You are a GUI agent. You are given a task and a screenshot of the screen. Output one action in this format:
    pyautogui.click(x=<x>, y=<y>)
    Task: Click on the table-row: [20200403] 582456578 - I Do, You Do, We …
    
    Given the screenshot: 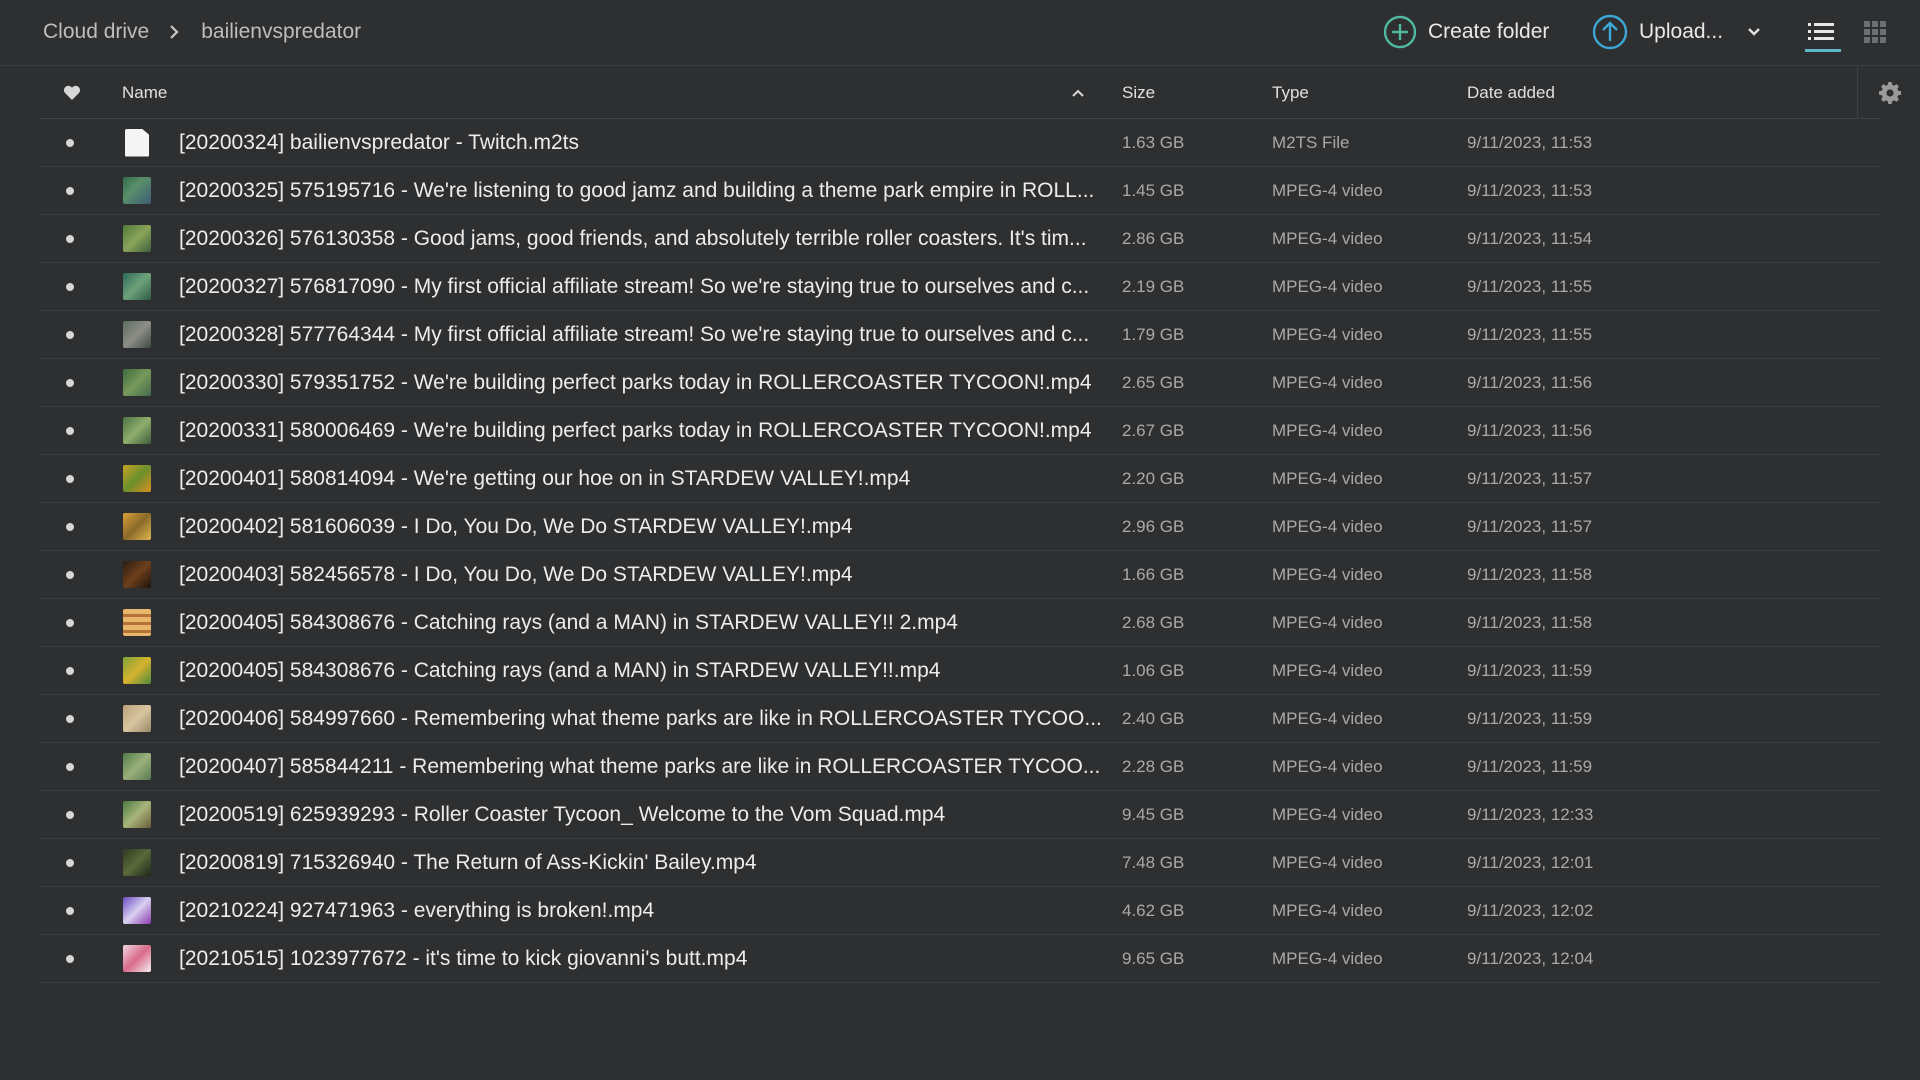 What is the action you would take?
    pyautogui.click(x=960, y=575)
    